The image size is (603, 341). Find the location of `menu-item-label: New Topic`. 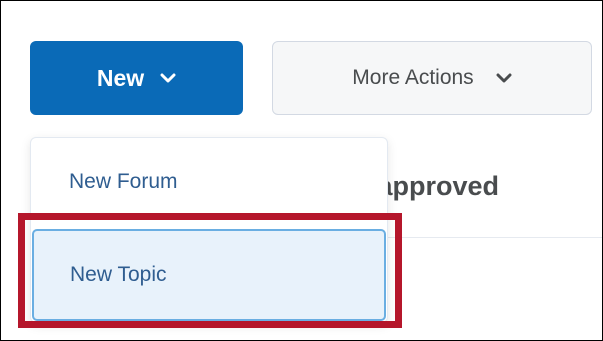

menu-item-label: New Topic is located at coordinates (118, 274).